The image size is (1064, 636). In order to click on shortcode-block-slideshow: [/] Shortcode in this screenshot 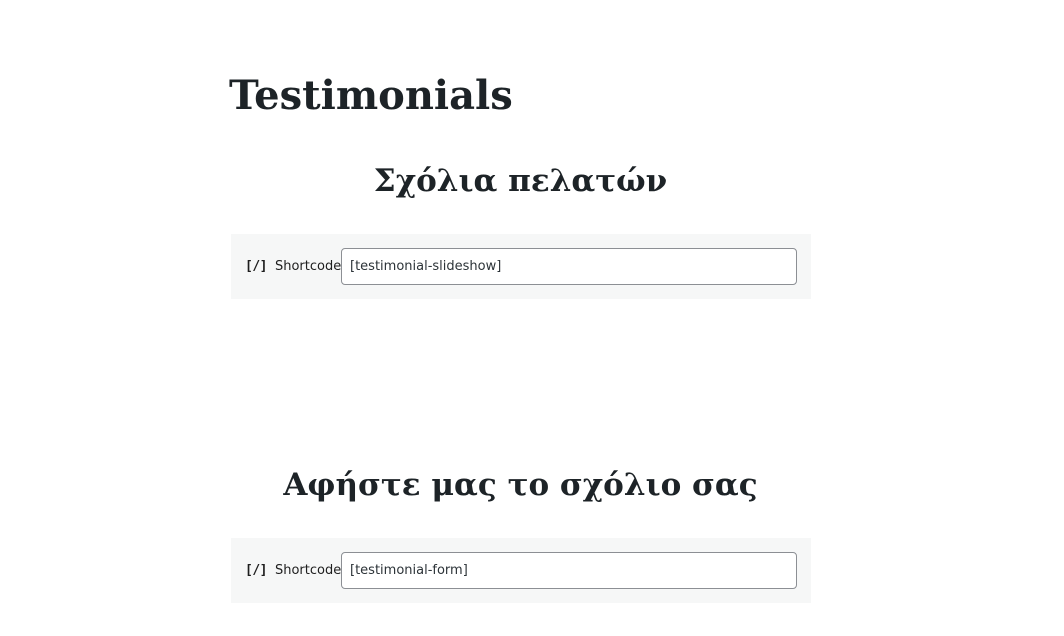, I will do `click(521, 266)`.